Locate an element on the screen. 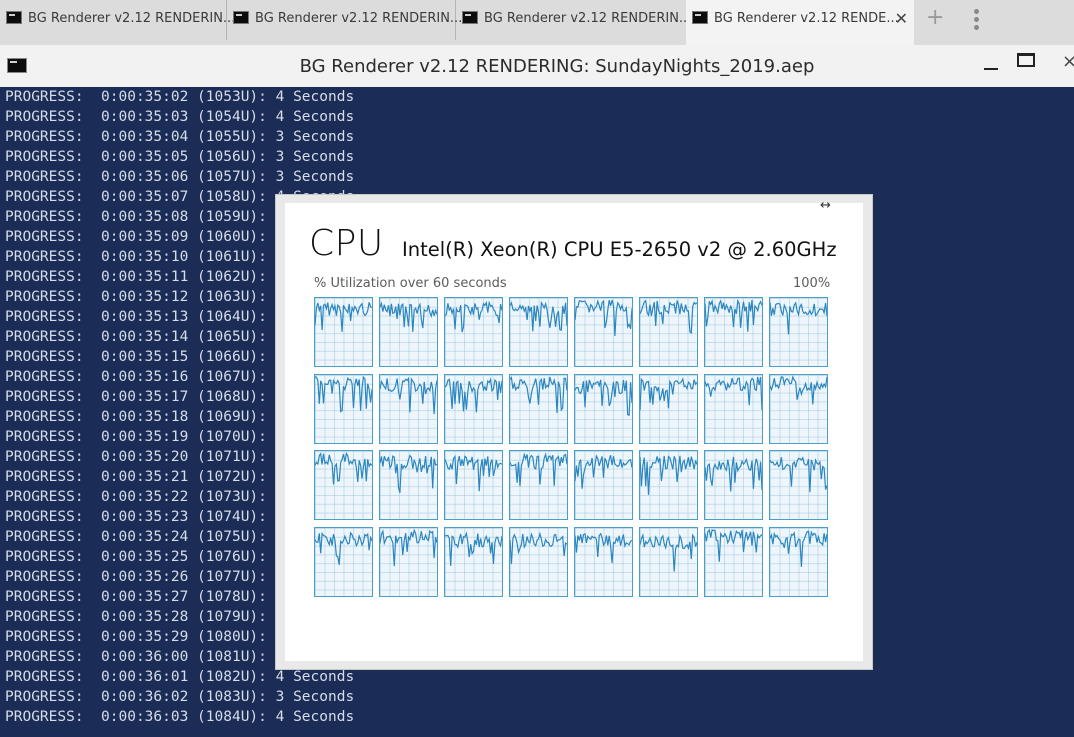 This screenshot has height=737, width=1074. console-line: PROGRESS: 0:00:35:10 (1061U): is located at coordinates (136, 257).